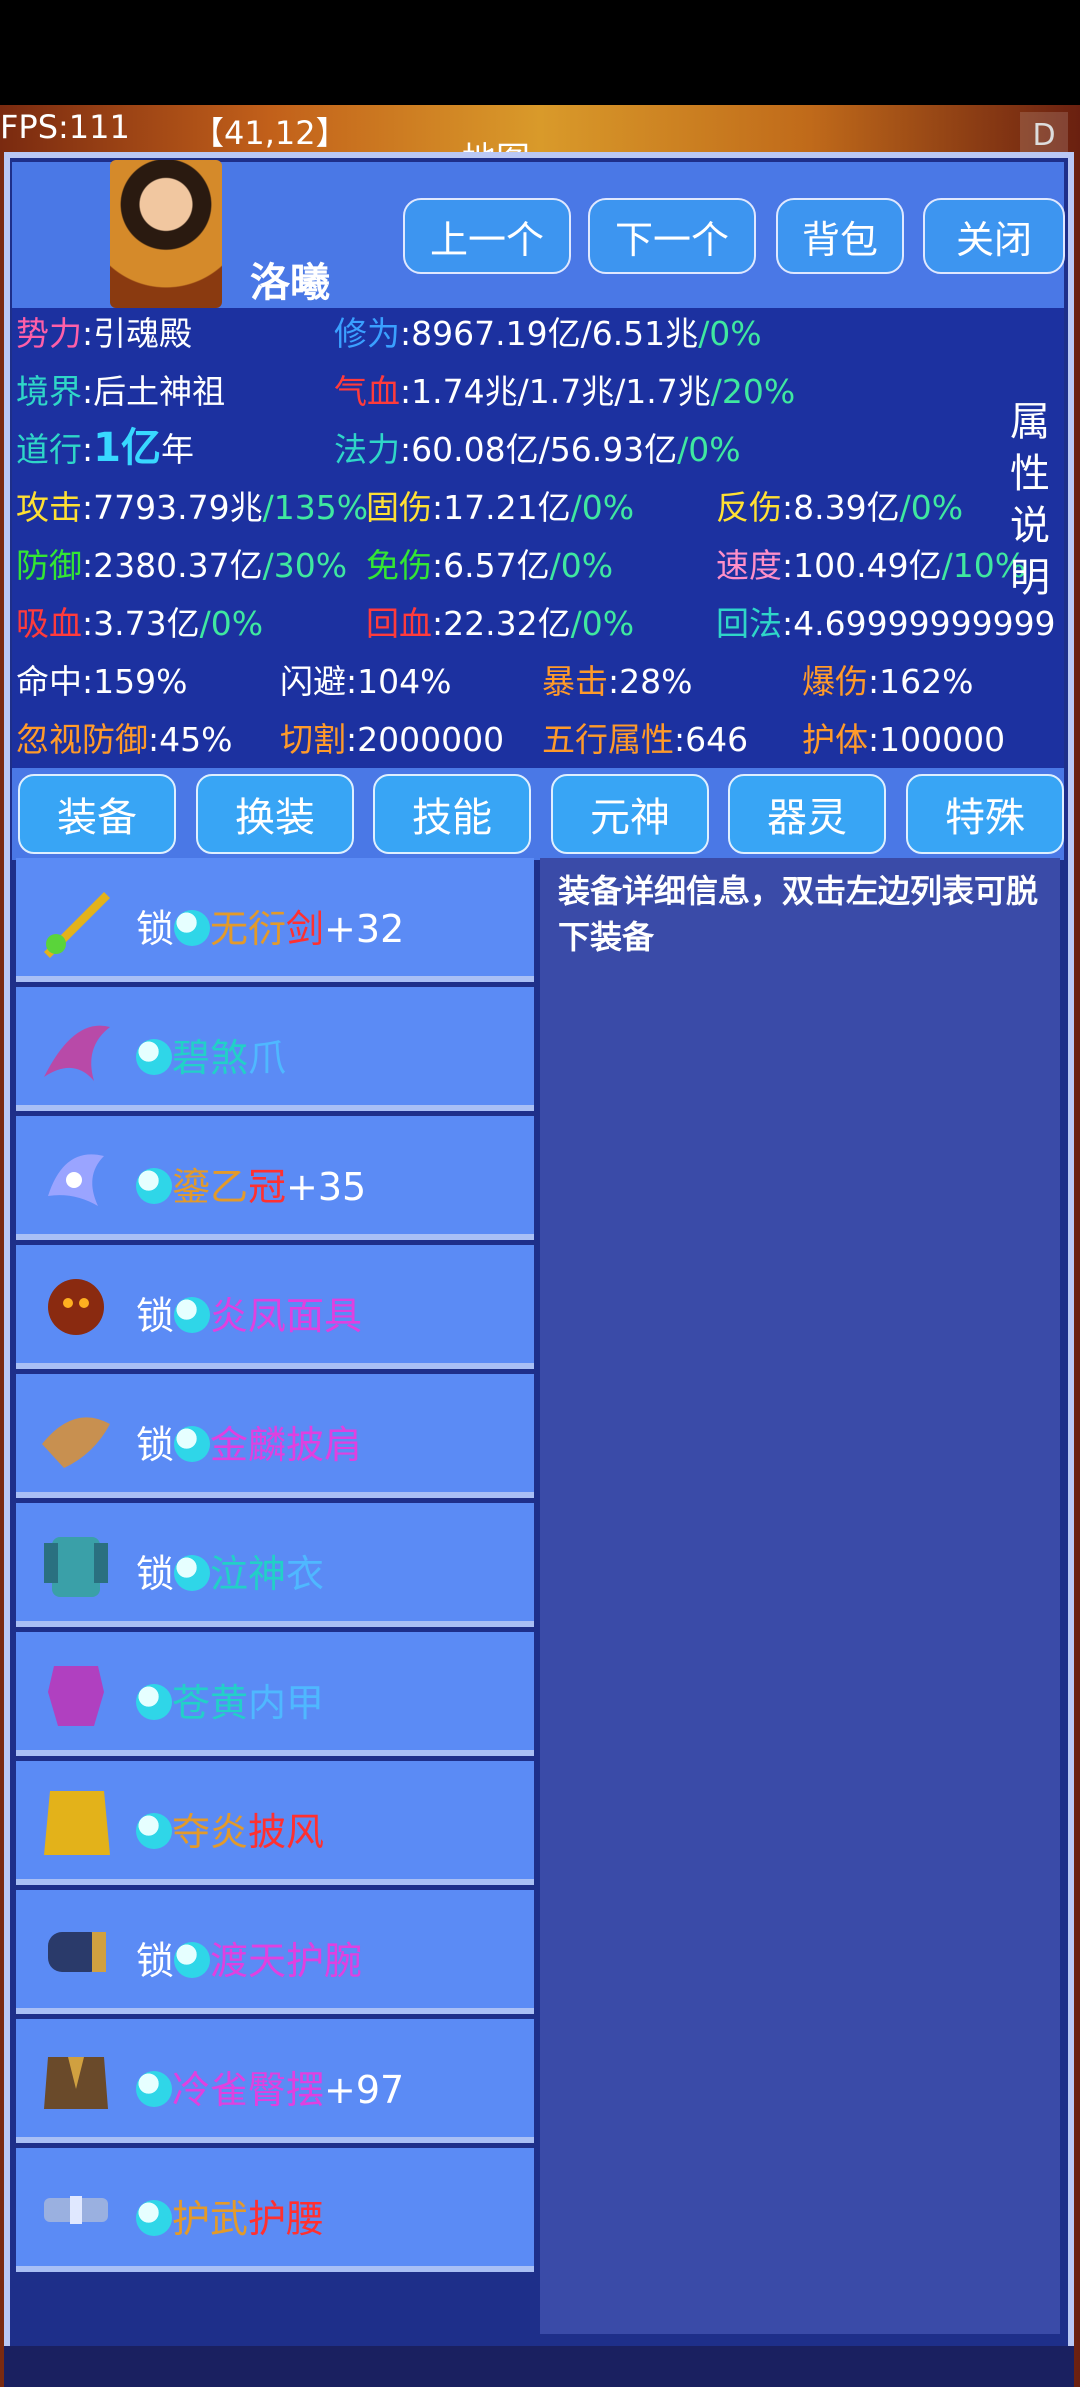 This screenshot has width=1080, height=2387. I want to click on stat-speed: 速度:100.49亿/10%, so click(871, 565).